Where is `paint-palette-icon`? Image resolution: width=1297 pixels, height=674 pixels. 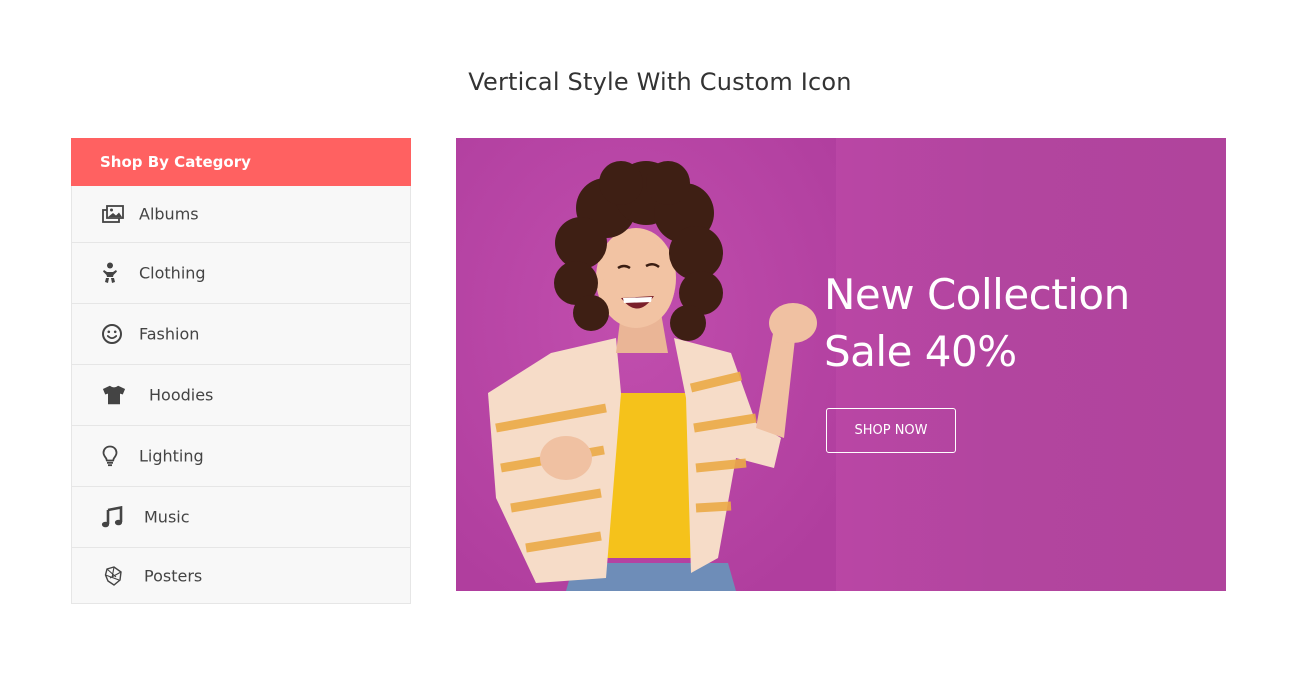 paint-palette-icon is located at coordinates (114, 576).